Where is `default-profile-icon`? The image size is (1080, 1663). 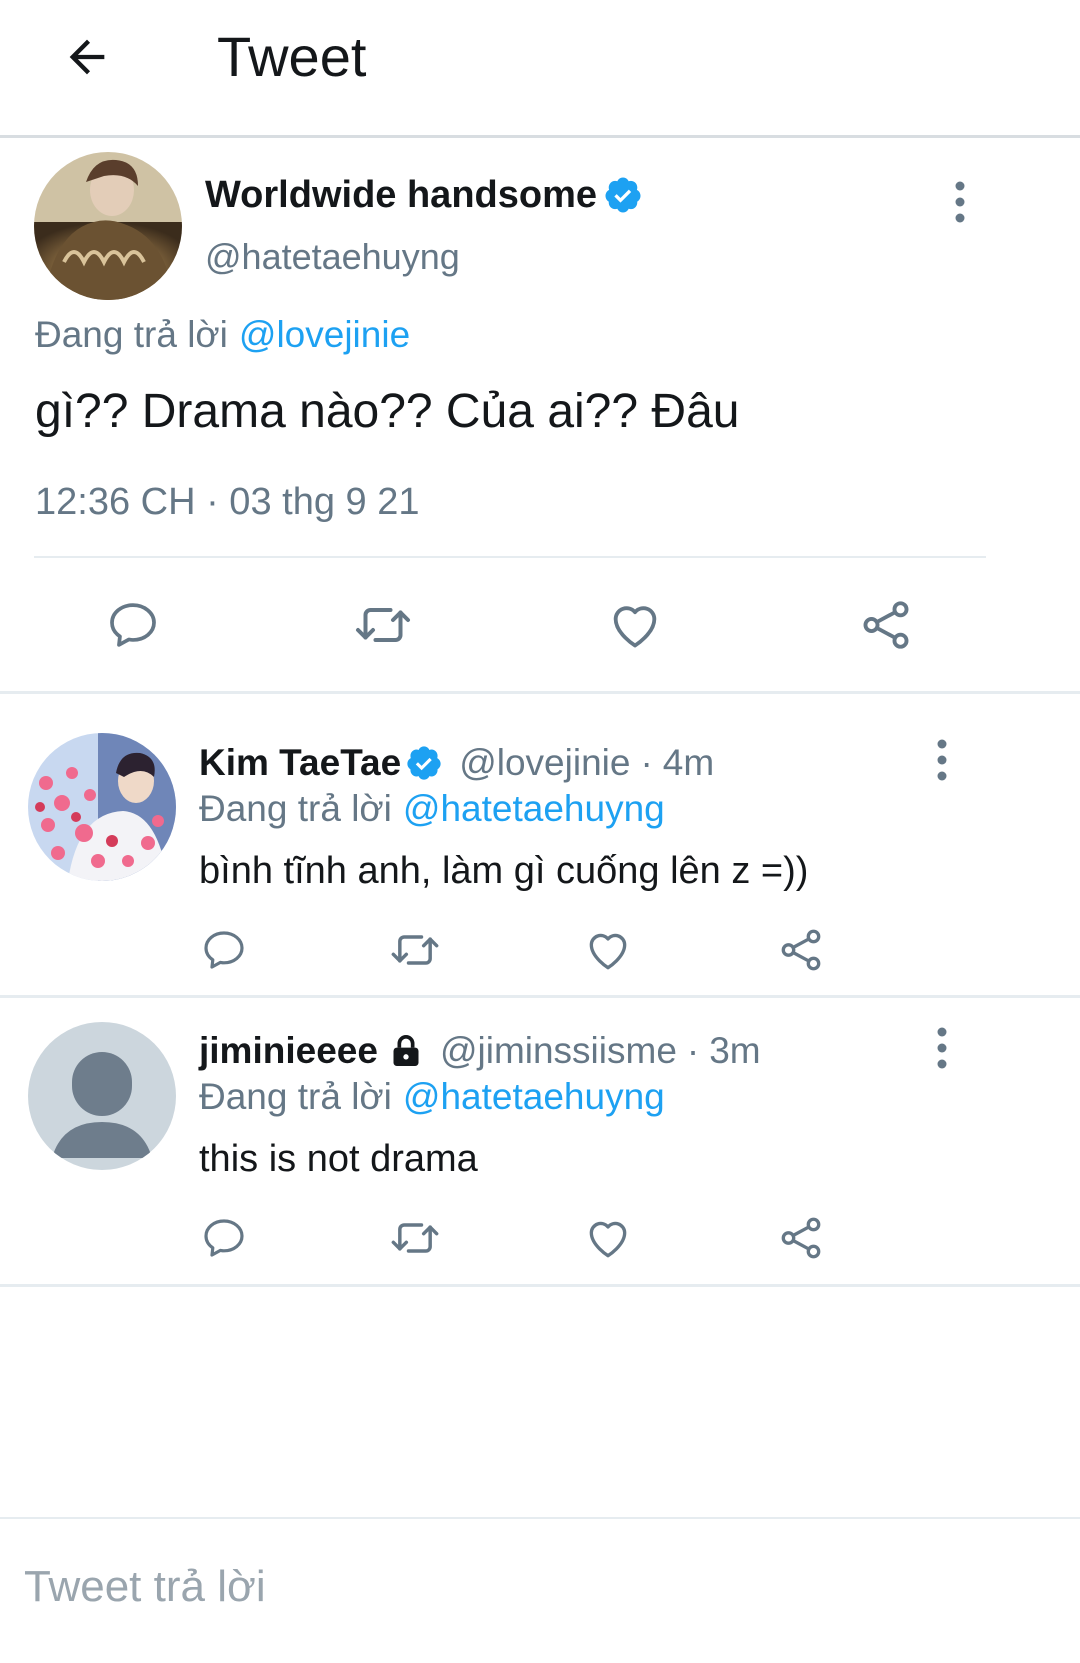
default-profile-icon is located at coordinates (102, 1096).